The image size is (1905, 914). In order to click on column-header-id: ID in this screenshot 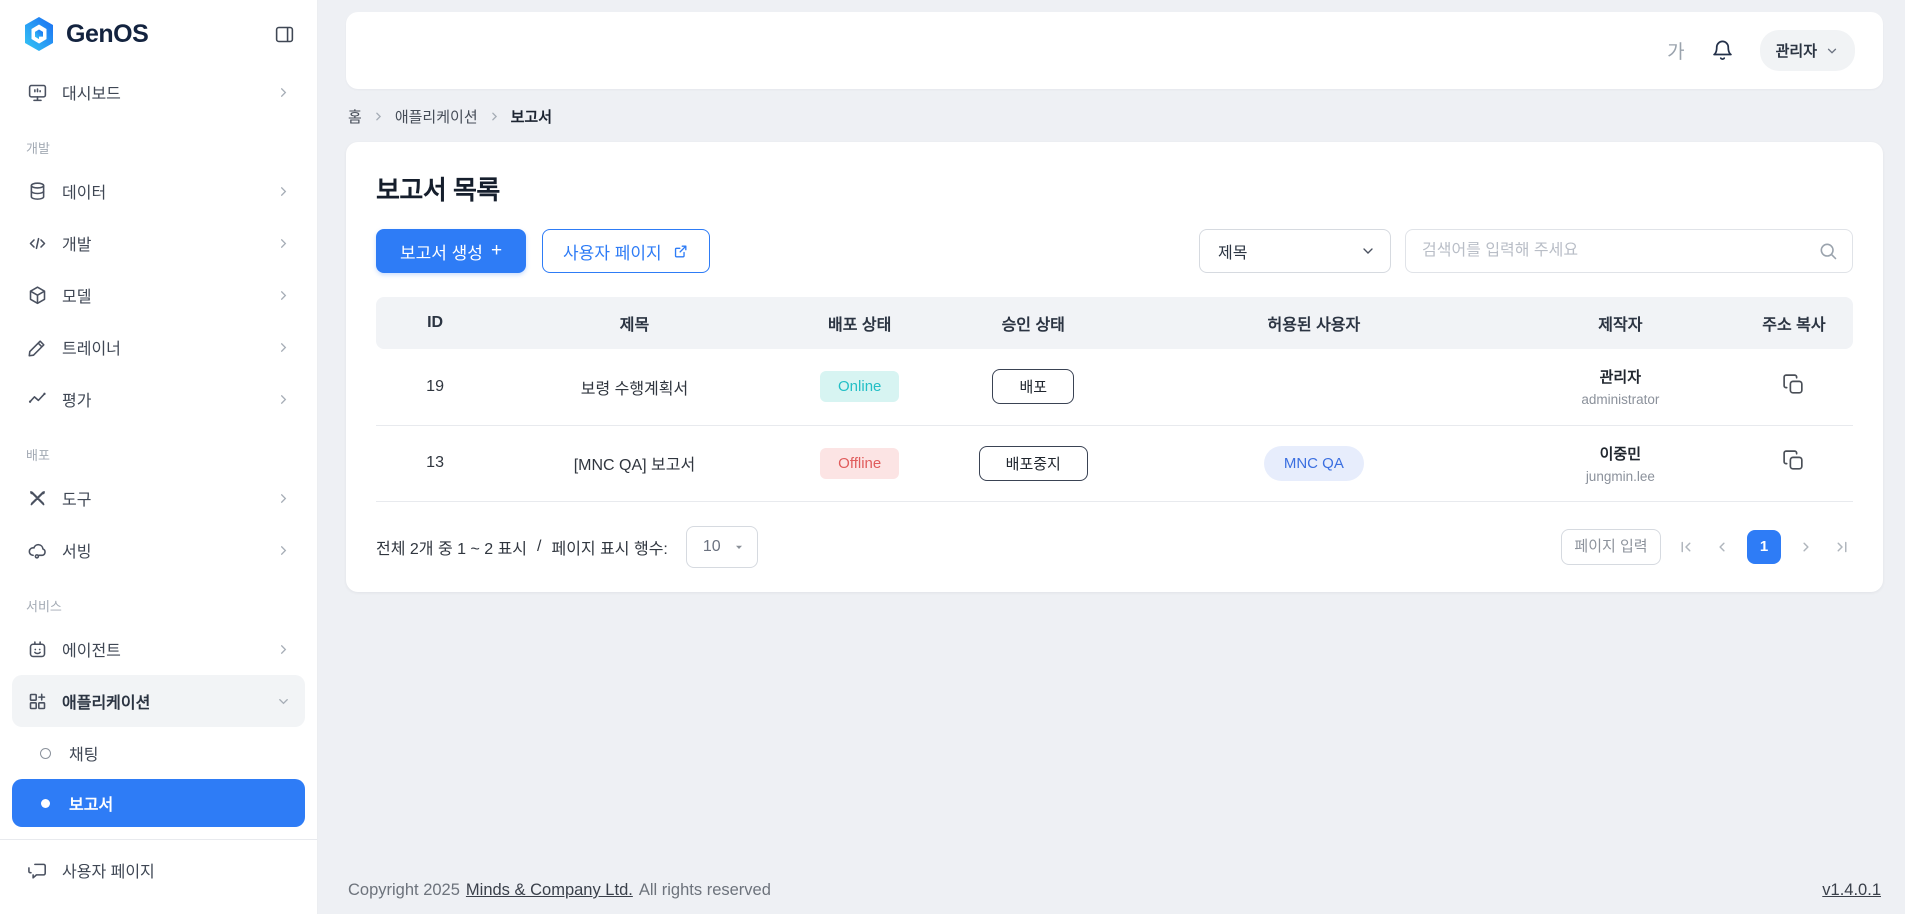, I will do `click(435, 323)`.